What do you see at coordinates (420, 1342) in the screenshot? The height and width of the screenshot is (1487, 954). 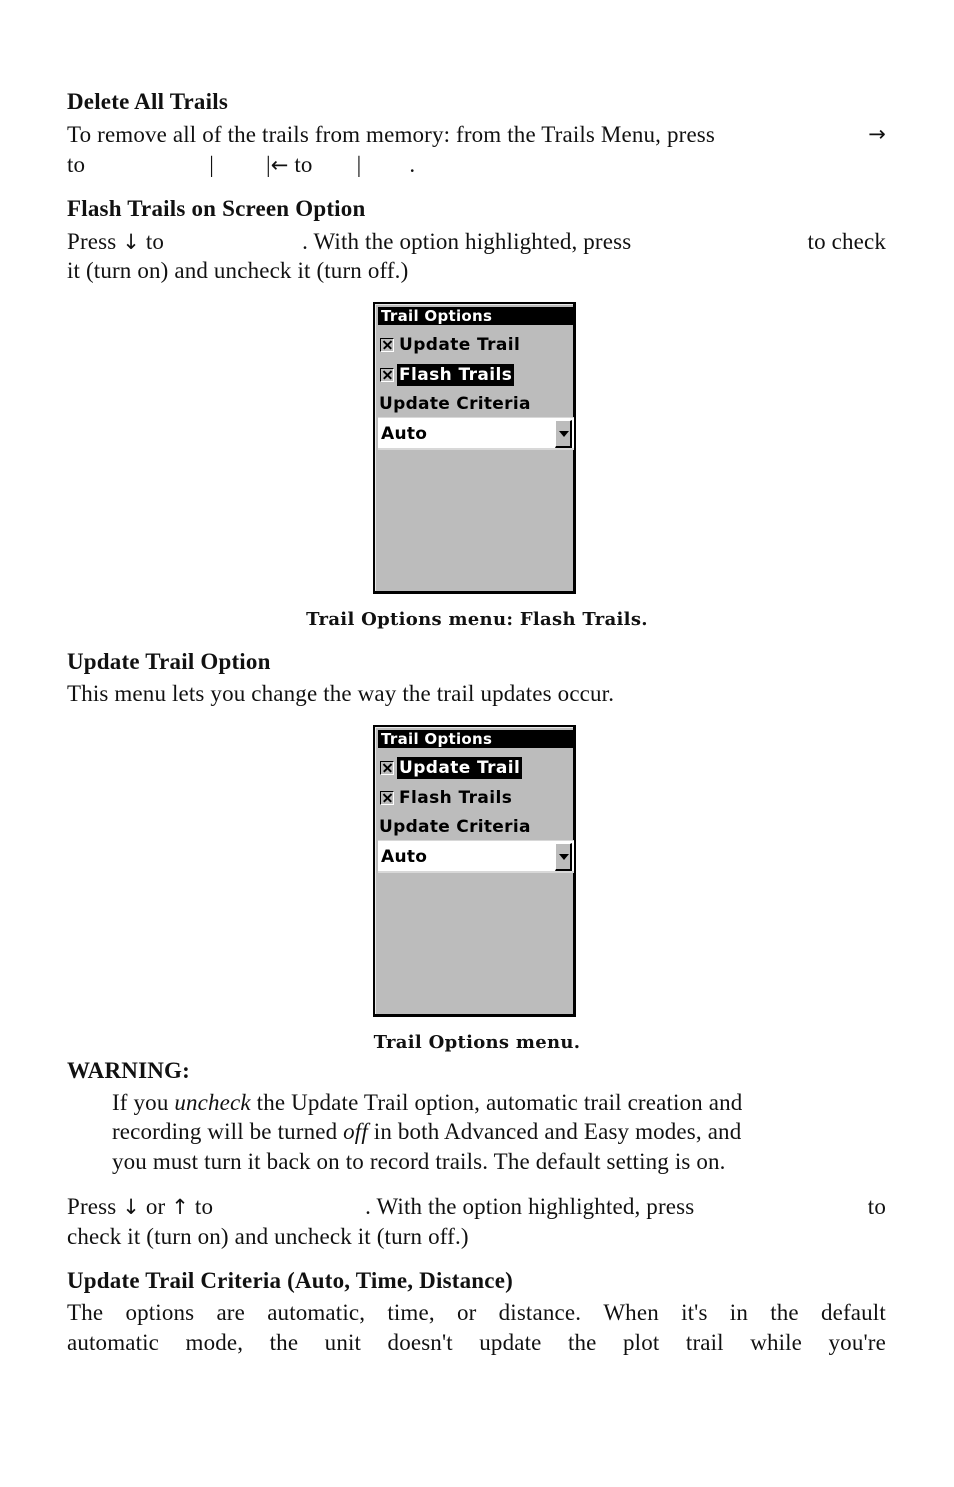 I see `word: doesn't` at bounding box center [420, 1342].